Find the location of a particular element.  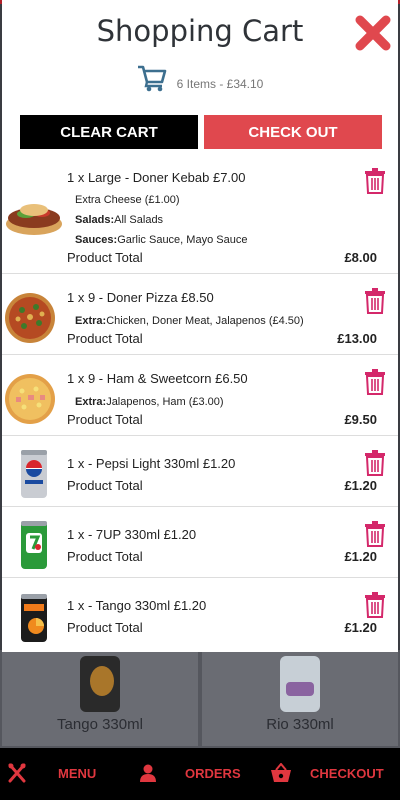

item-title: 1 x 9 - Ham & Sweetcorn £6.50 is located at coordinates (157, 378).